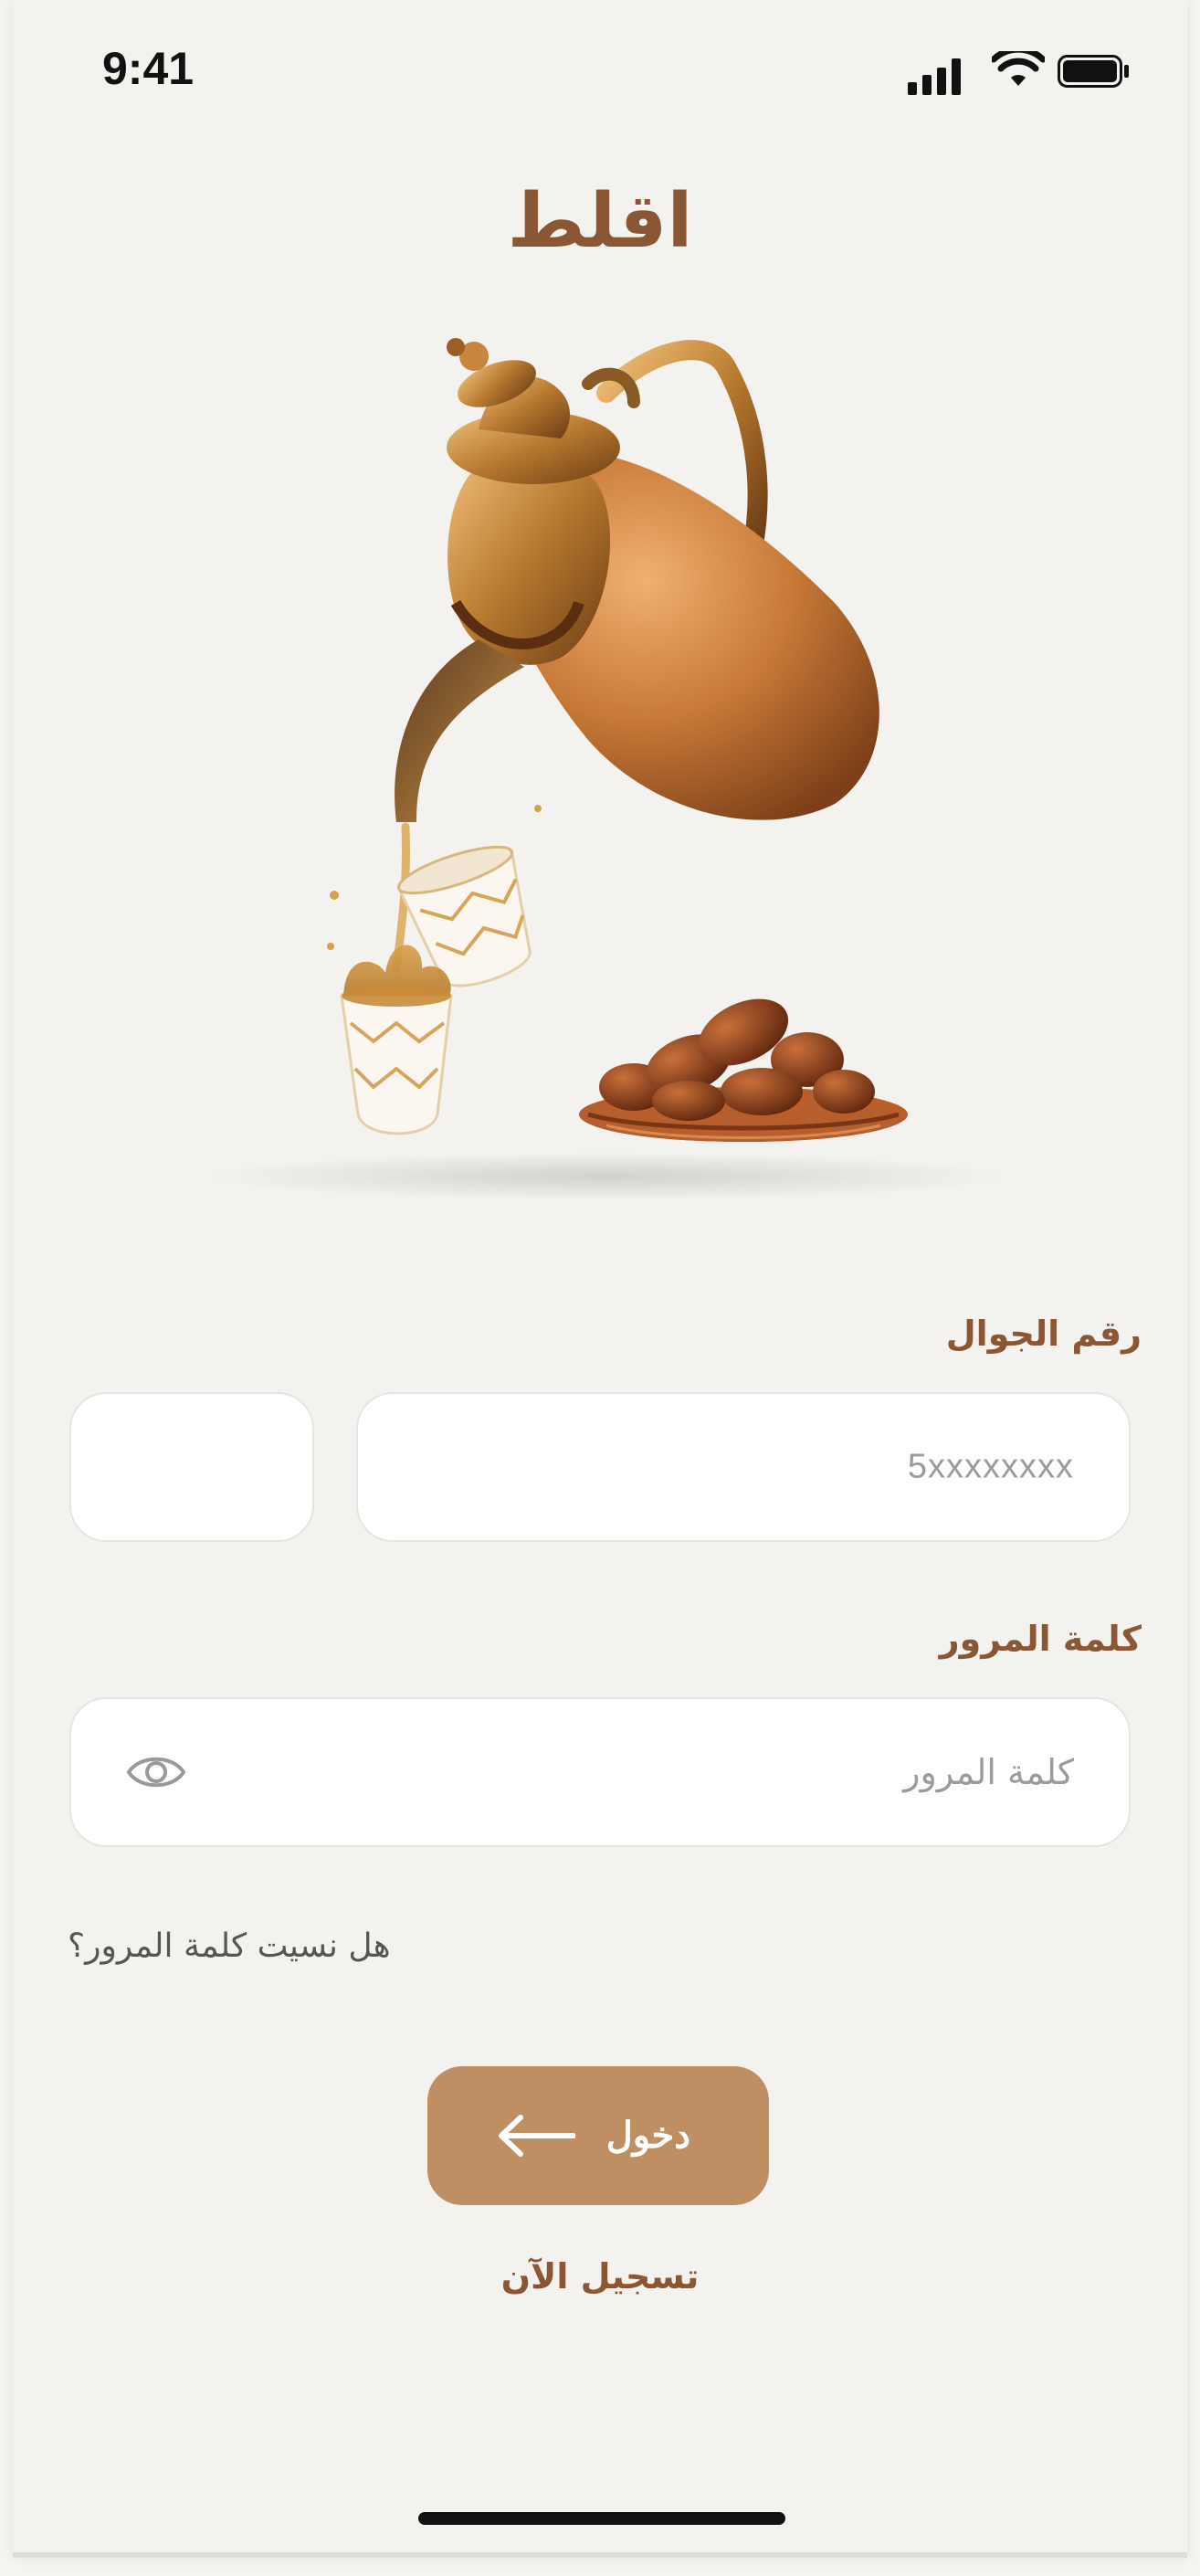  I want to click on country-code-select, so click(191, 1467).